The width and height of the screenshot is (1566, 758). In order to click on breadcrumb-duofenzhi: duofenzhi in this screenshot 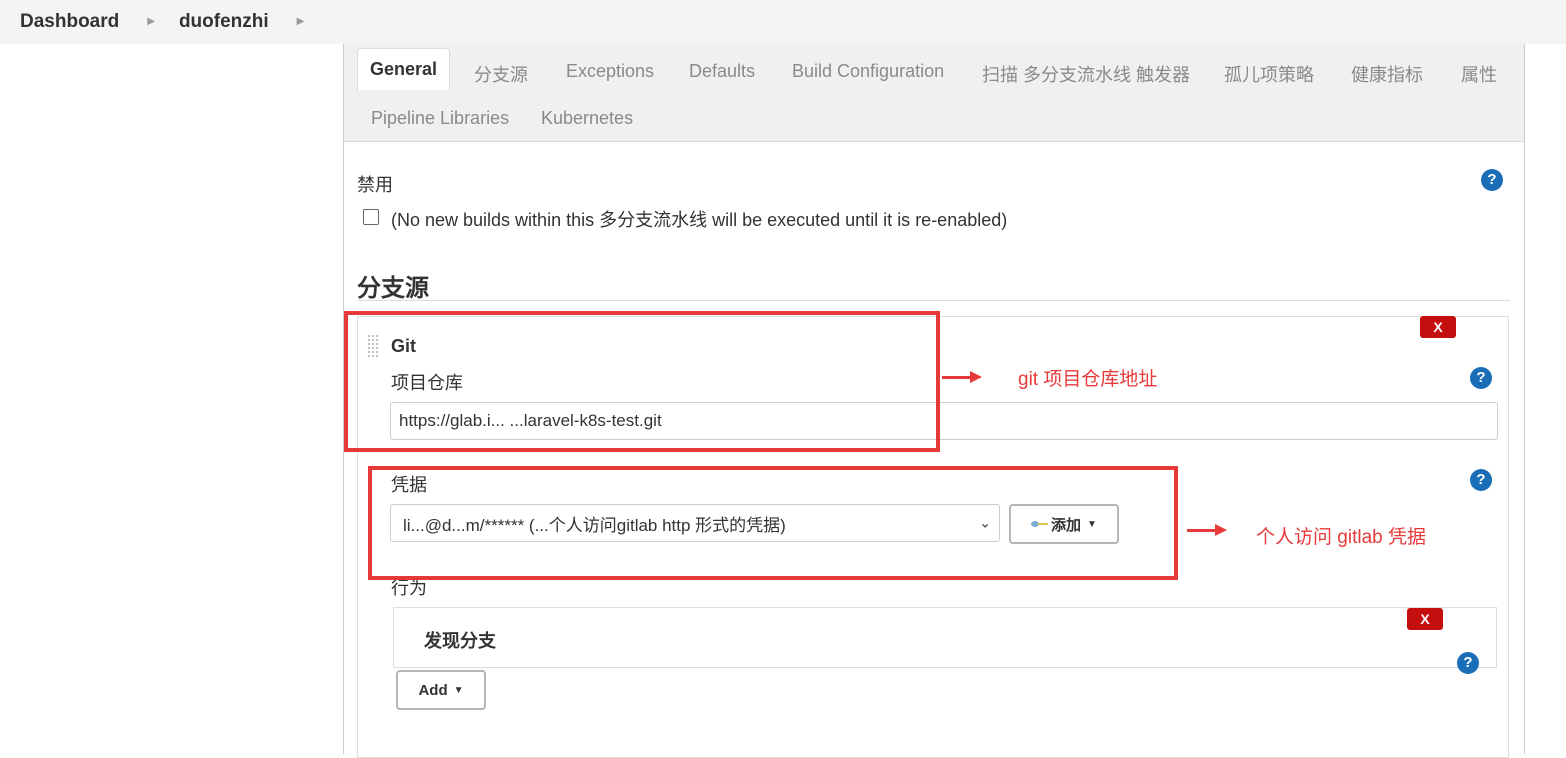, I will do `click(224, 22)`.